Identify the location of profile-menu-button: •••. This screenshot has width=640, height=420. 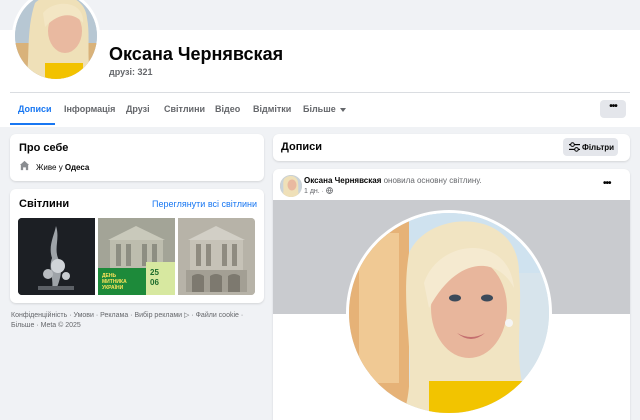
(613, 109).